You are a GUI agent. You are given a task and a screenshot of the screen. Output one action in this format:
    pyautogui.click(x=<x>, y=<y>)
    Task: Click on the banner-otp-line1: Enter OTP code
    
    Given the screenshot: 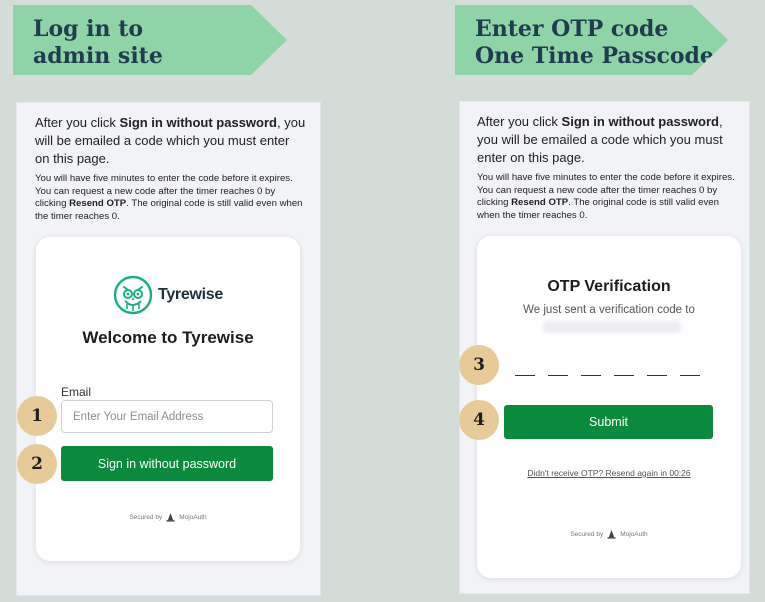 What is the action you would take?
    pyautogui.click(x=572, y=29)
    